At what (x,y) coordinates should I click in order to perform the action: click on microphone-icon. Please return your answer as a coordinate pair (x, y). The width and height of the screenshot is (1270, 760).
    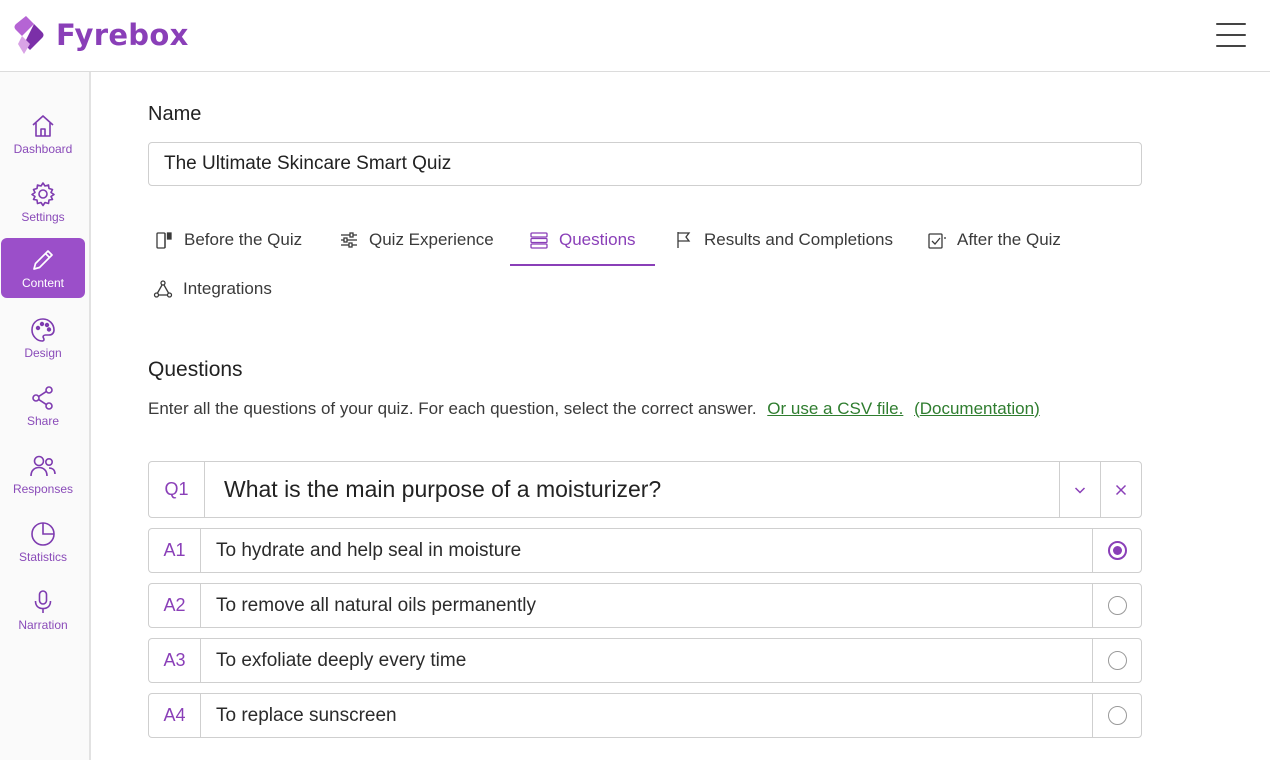
    Looking at the image, I should click on (43, 601).